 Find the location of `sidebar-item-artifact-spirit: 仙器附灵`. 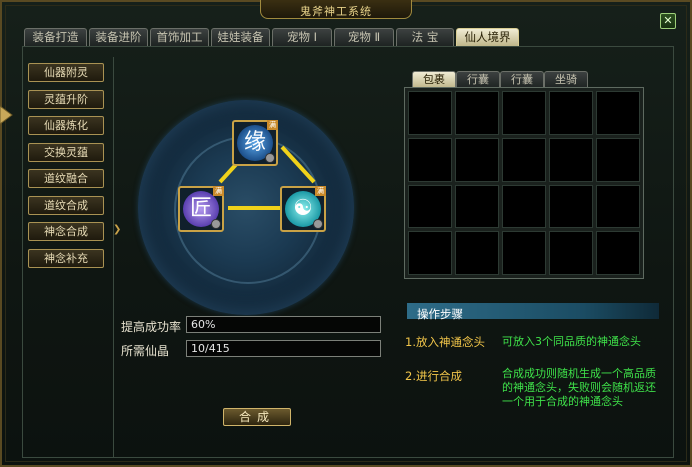

sidebar-item-artifact-spirit: 仙器附灵 is located at coordinates (66, 72).